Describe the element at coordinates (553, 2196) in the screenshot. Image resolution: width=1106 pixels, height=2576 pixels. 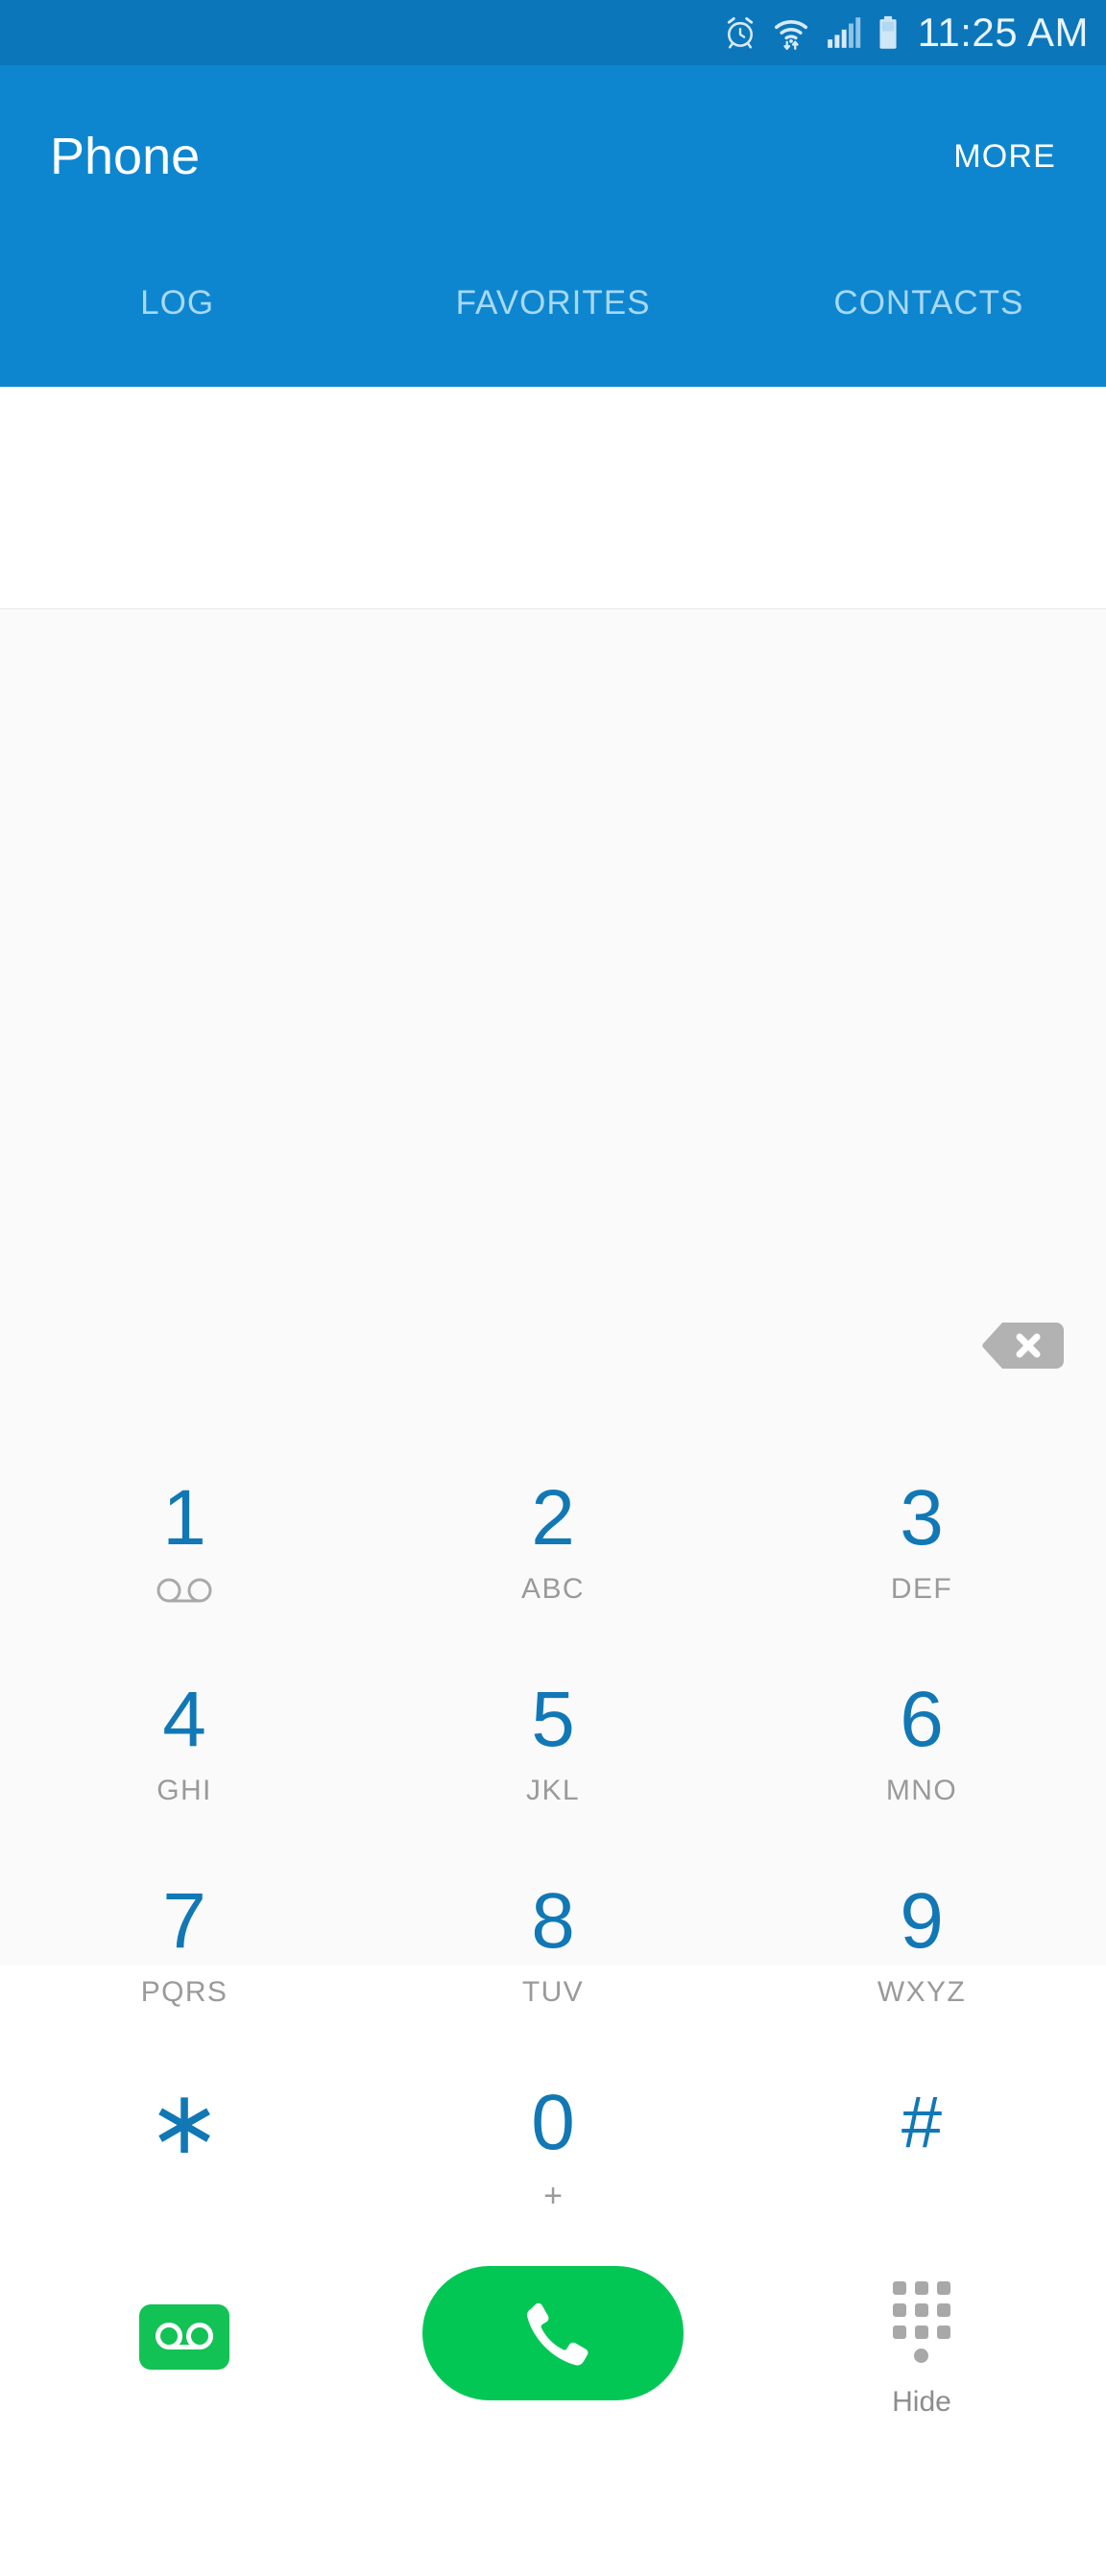
I see `key-0-plus: +` at that location.